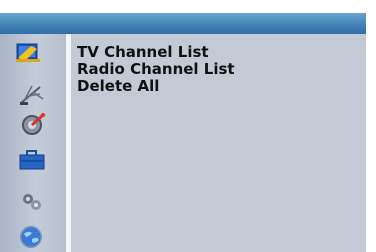 This screenshot has height=252, width=376. Describe the element at coordinates (32, 160) in the screenshot. I see `toolbox-icon` at that location.